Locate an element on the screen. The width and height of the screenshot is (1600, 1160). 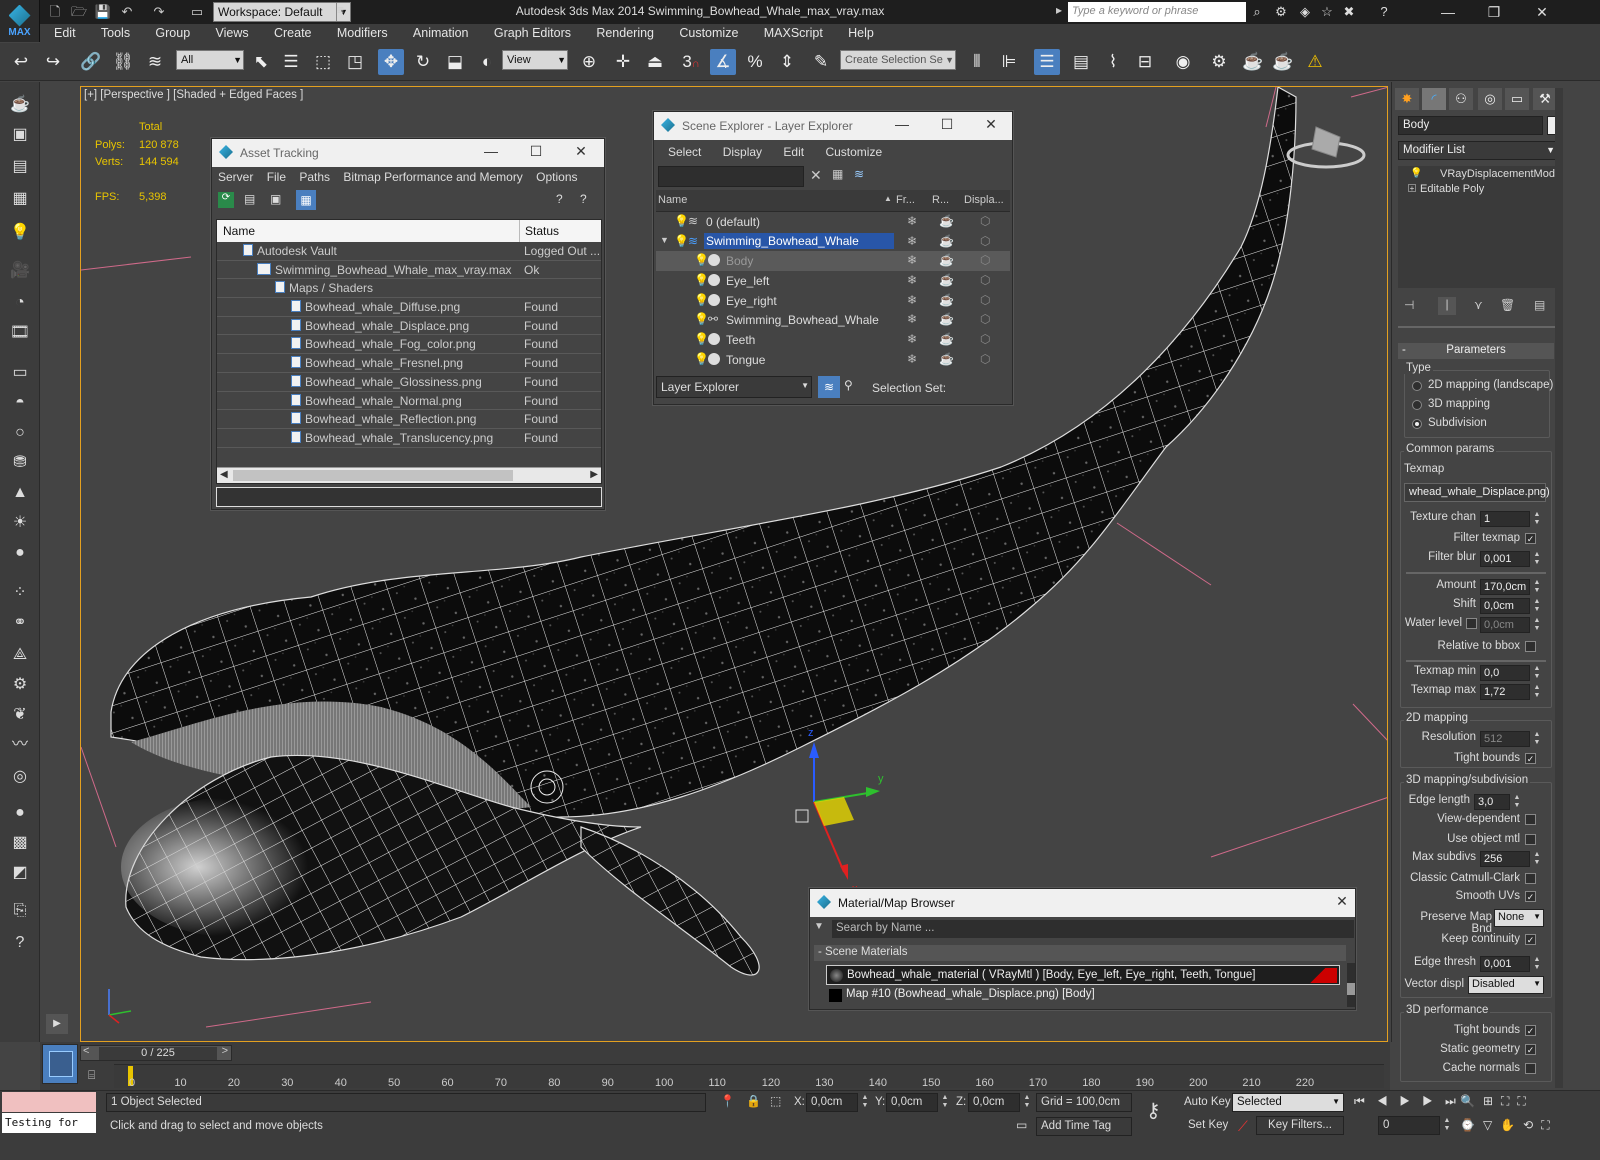
texture-chan-spinner: 1 is located at coordinates (1505, 519).